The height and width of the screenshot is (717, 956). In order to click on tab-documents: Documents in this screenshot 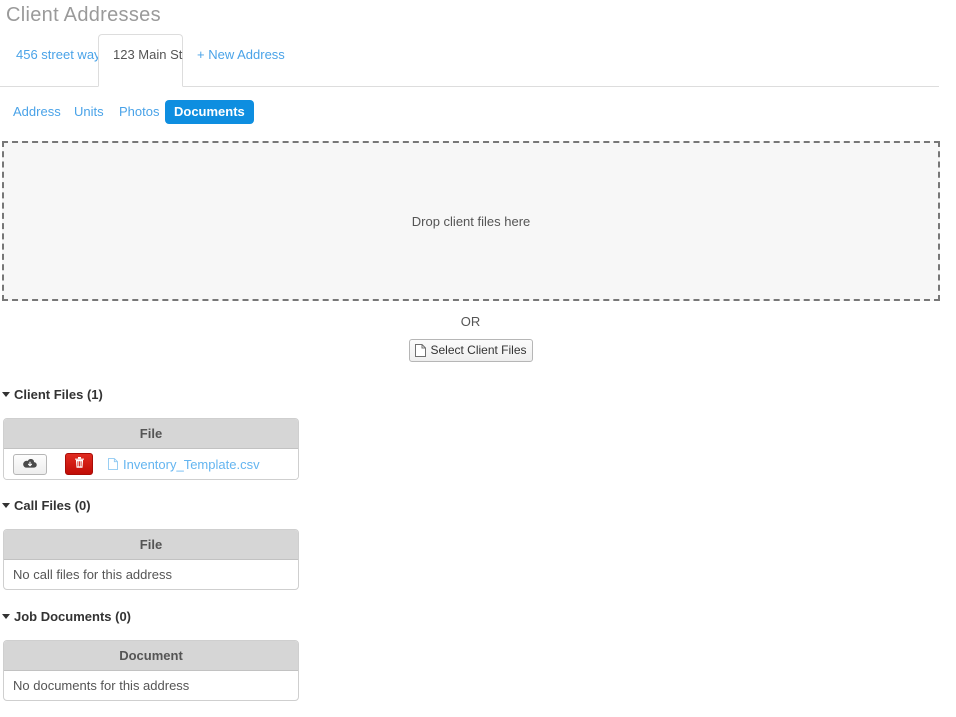, I will do `click(209, 112)`.